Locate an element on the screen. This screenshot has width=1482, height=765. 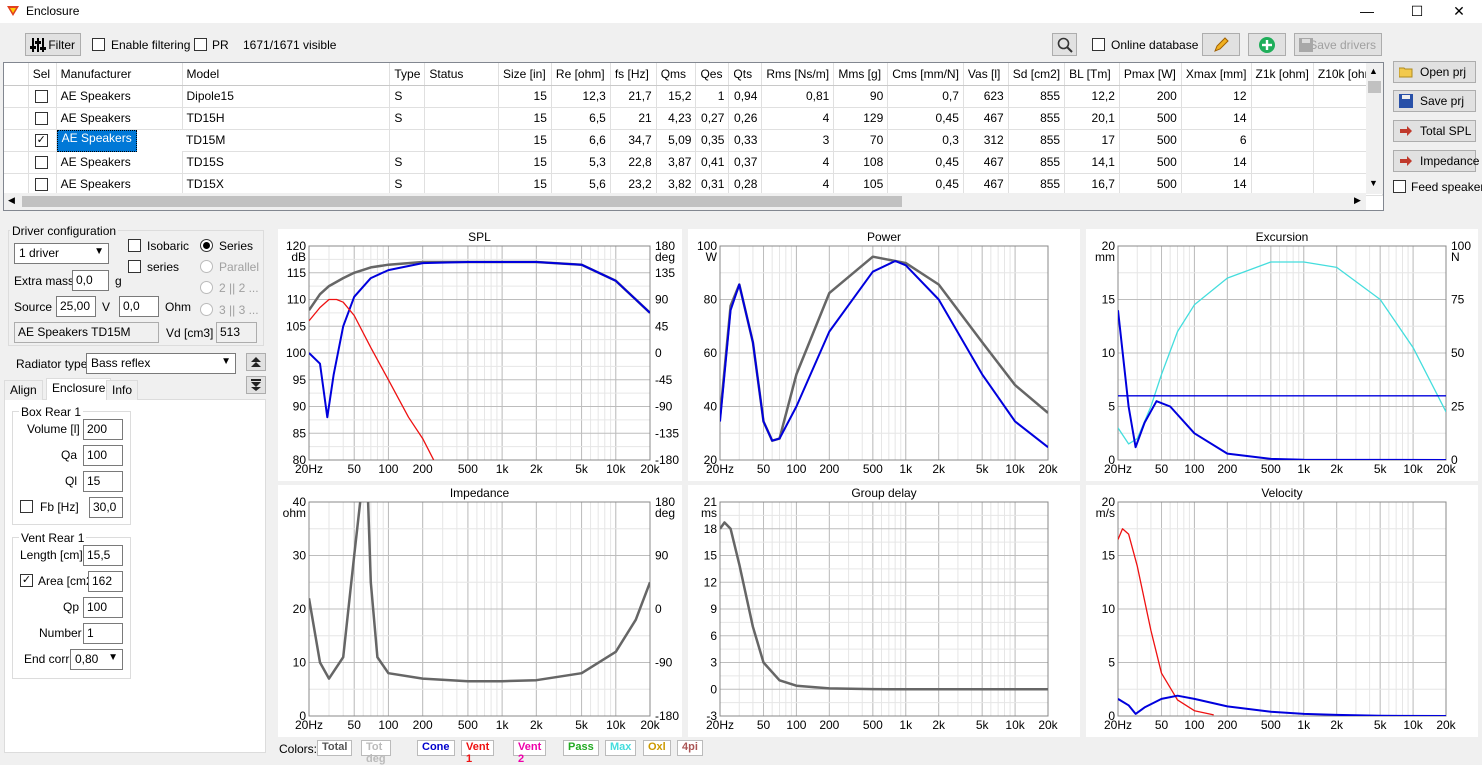
scroll-right-icon: ▶ is located at coordinates (1357, 200).